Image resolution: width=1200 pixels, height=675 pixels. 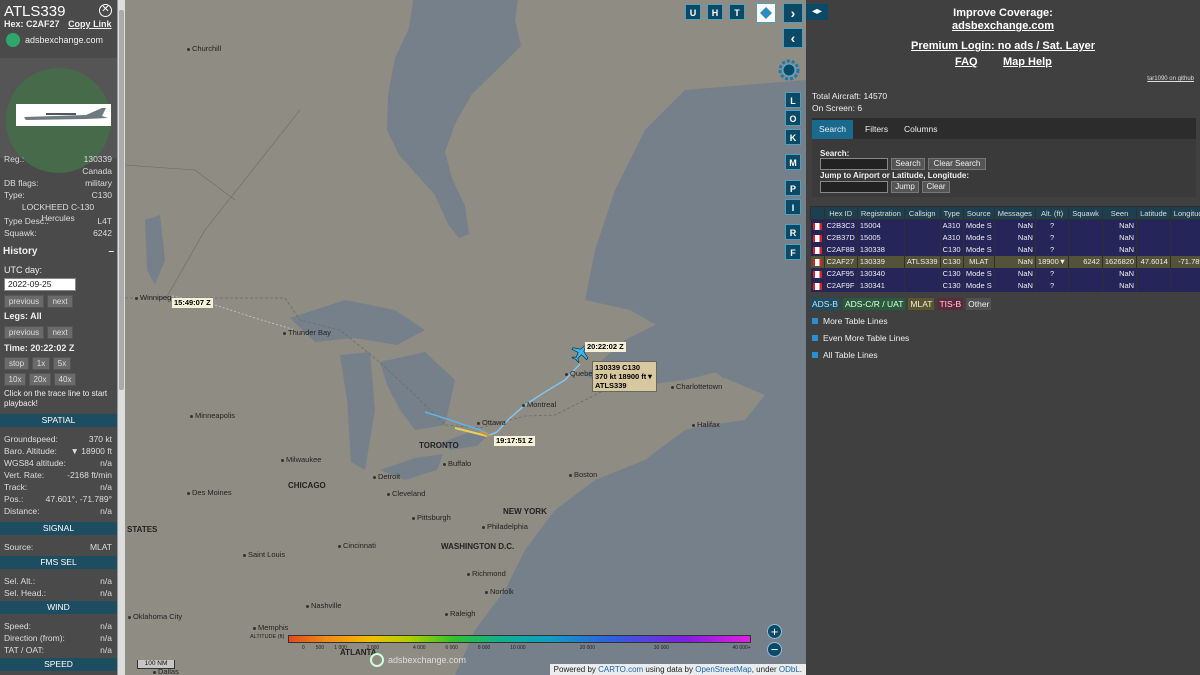 What do you see at coordinates (1005, 285) in the screenshot?
I see `table-row: C2AF9F 130341 C130 Mode S NaN? NaN` at bounding box center [1005, 285].